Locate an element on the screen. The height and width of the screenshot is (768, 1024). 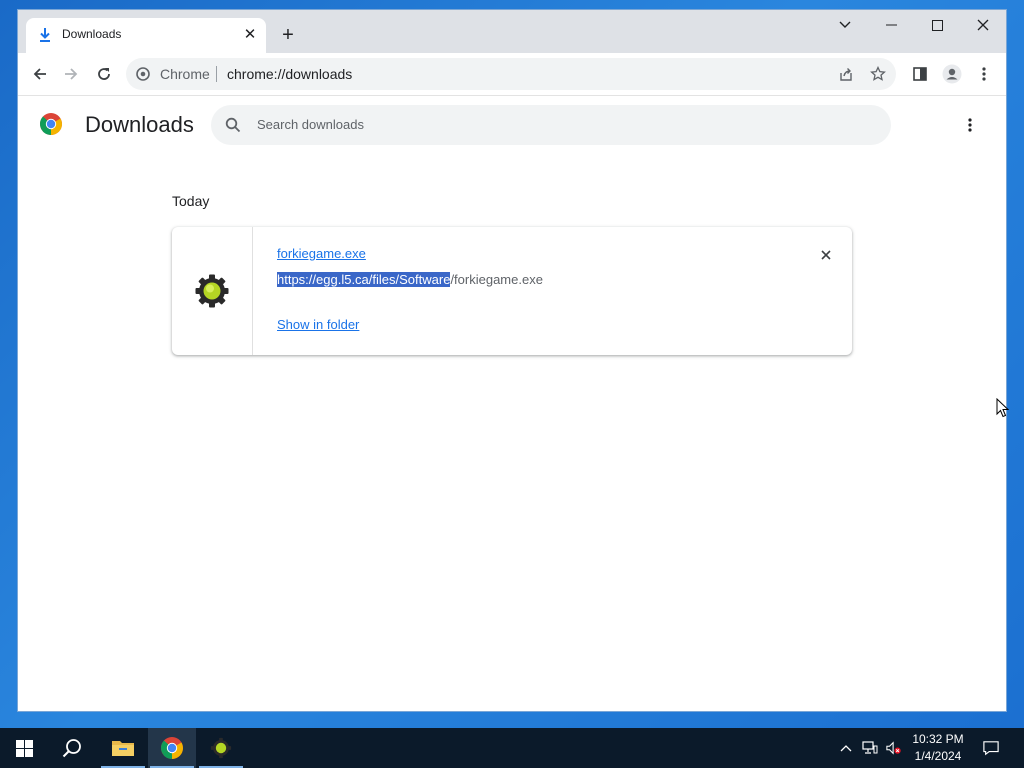
file-name-link: forkiegame.exe is located at coordinates (321, 253).